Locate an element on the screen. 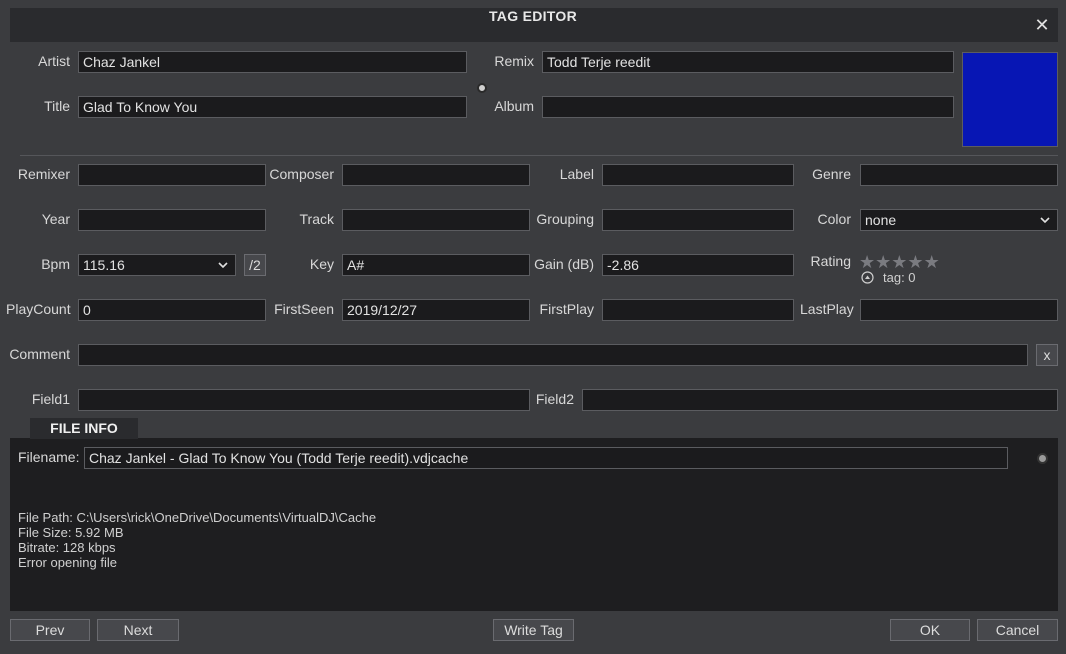  key-label: Key is located at coordinates (321, 264).